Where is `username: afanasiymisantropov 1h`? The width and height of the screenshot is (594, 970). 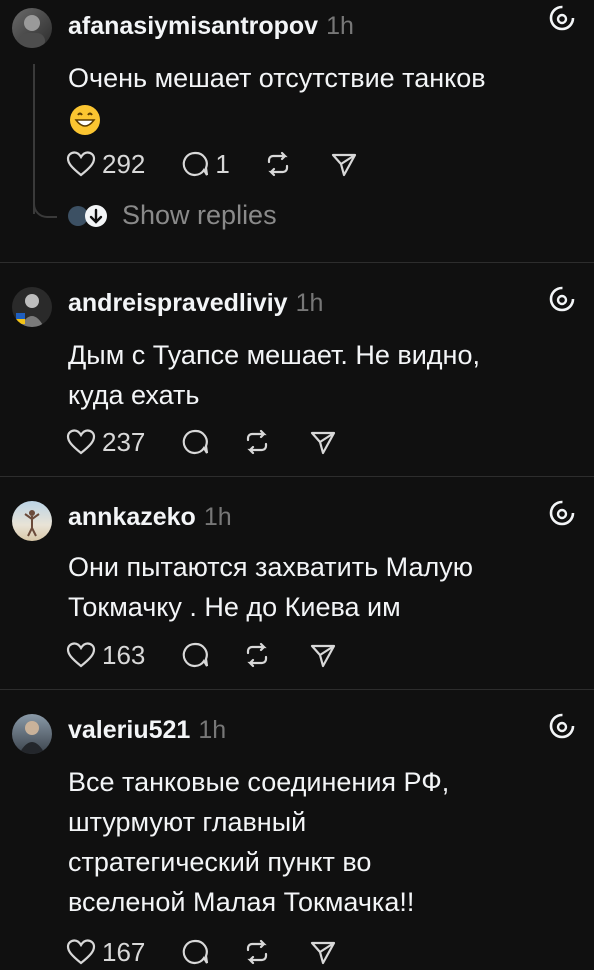
username: afanasiymisantropov 1h is located at coordinates (211, 26).